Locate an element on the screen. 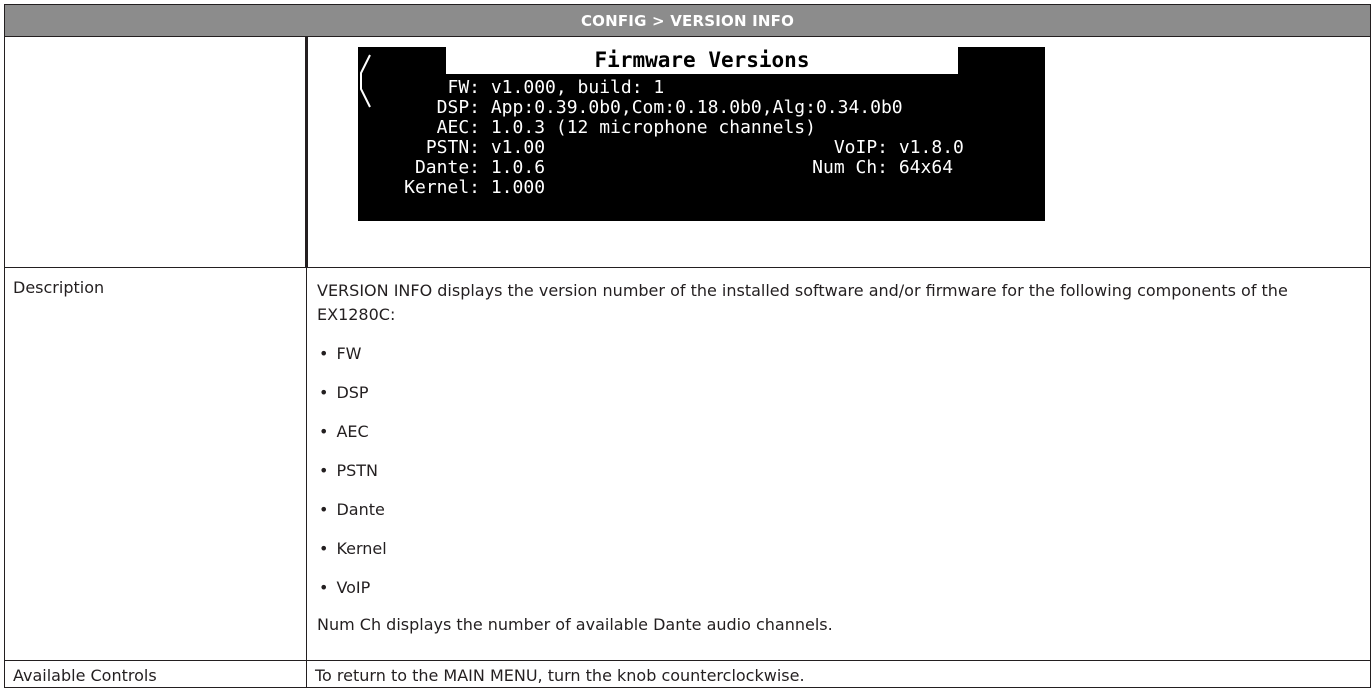 This screenshot has width=1371, height=688. list-item: PSTN is located at coordinates (838, 471).